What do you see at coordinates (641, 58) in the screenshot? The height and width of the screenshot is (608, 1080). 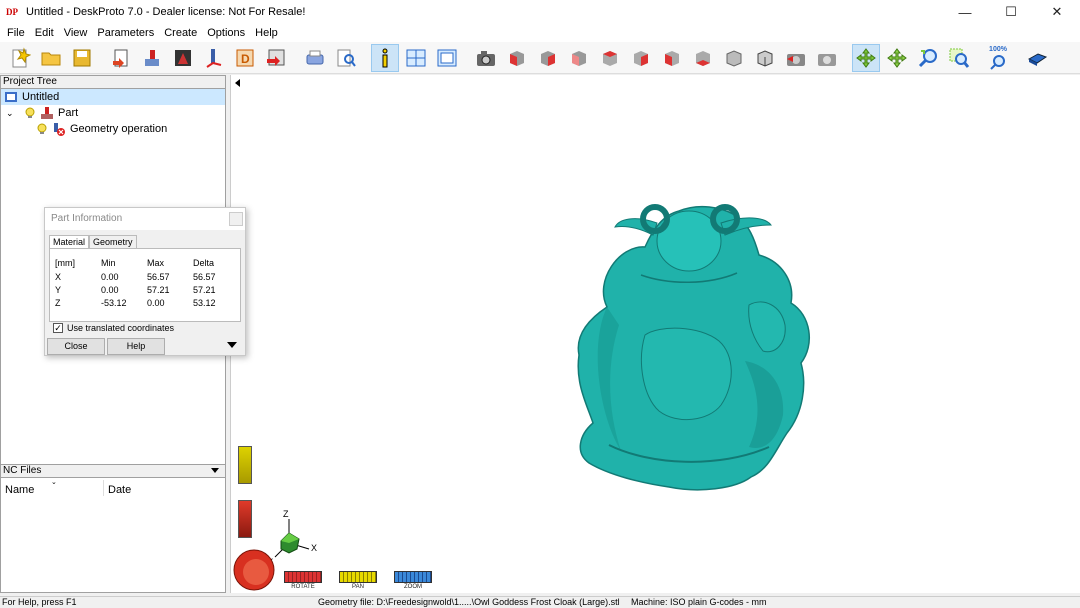 I see `view-right-icon` at bounding box center [641, 58].